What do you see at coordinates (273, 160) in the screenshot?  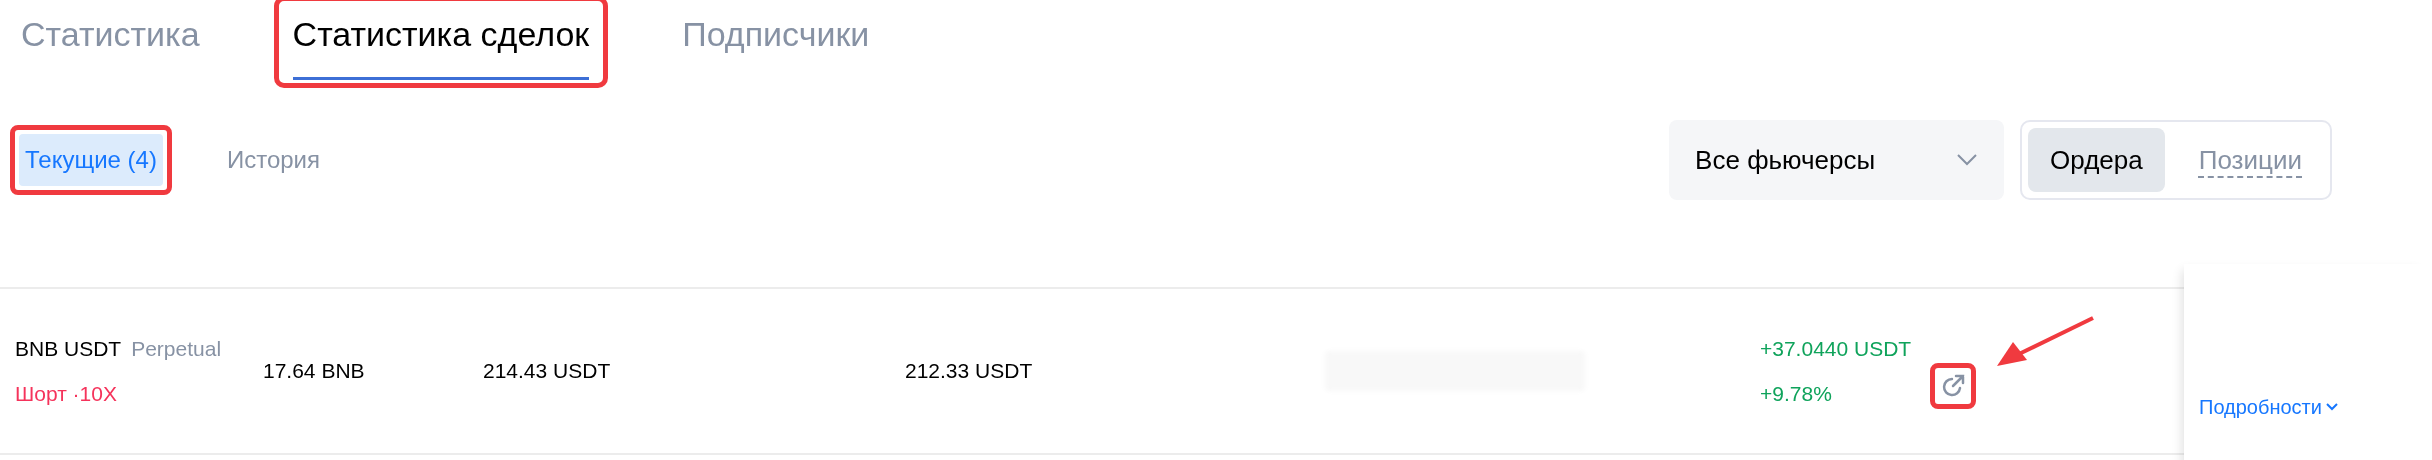 I see `subtab: История` at bounding box center [273, 160].